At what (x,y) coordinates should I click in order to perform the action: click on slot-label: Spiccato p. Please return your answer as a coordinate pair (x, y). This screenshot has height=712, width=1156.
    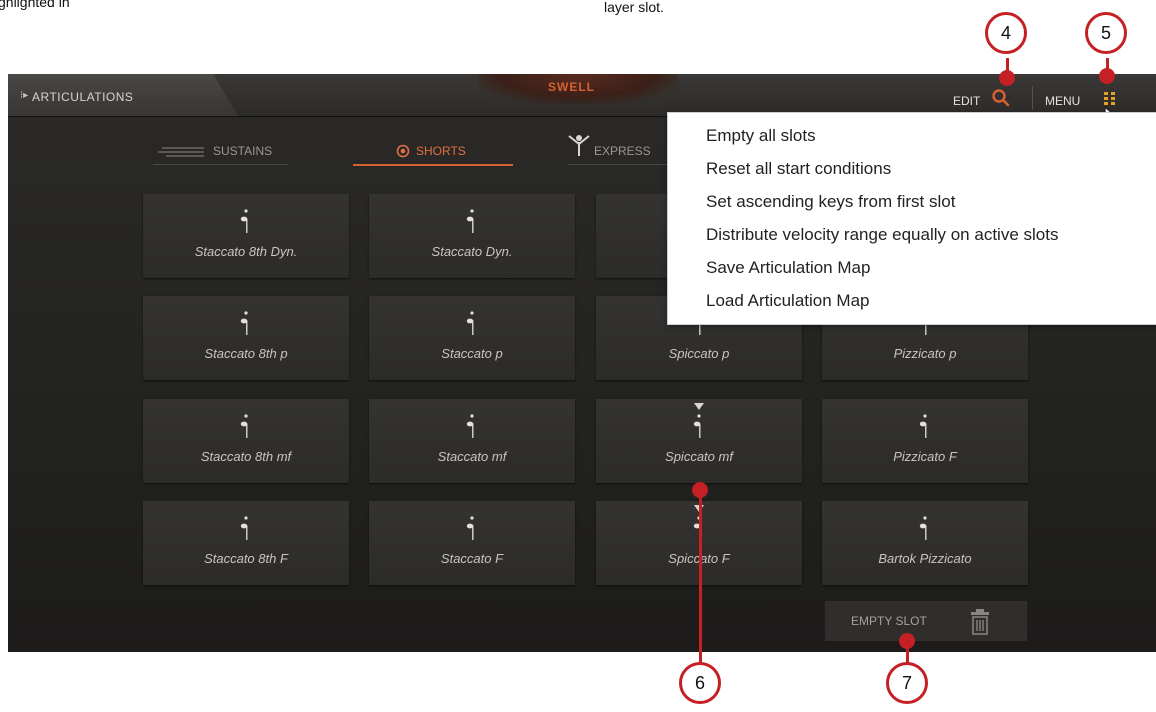
    Looking at the image, I should click on (699, 353).